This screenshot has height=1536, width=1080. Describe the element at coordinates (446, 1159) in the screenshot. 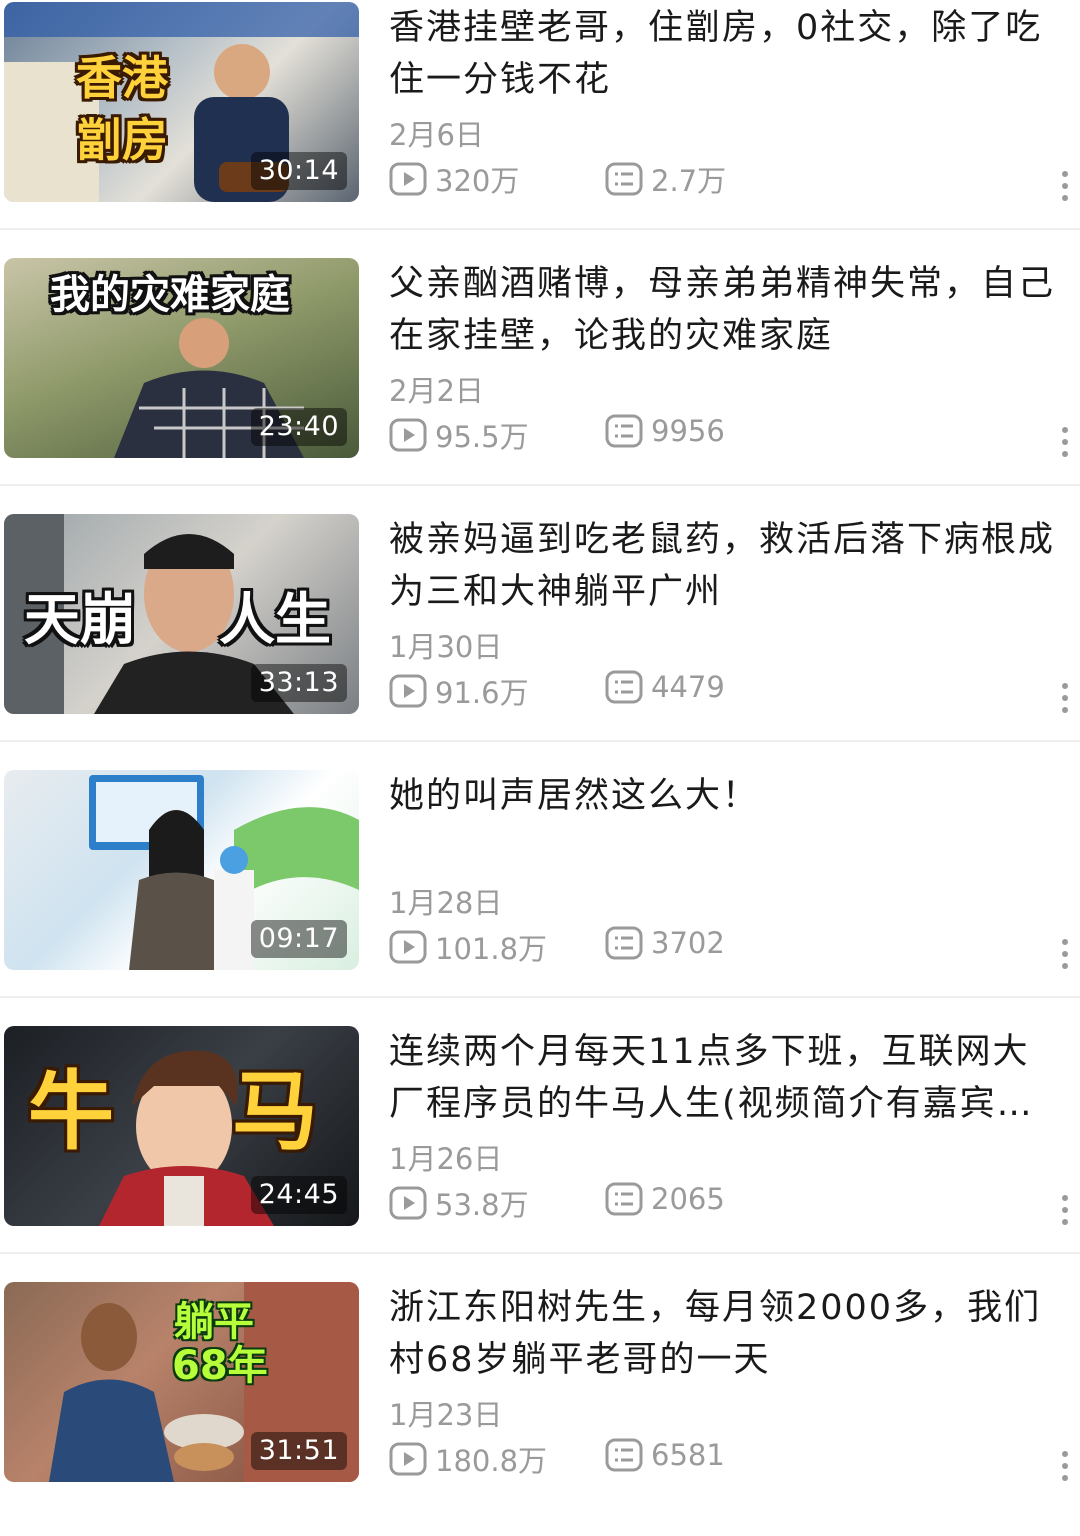

I see `video-date: 1月26日` at that location.